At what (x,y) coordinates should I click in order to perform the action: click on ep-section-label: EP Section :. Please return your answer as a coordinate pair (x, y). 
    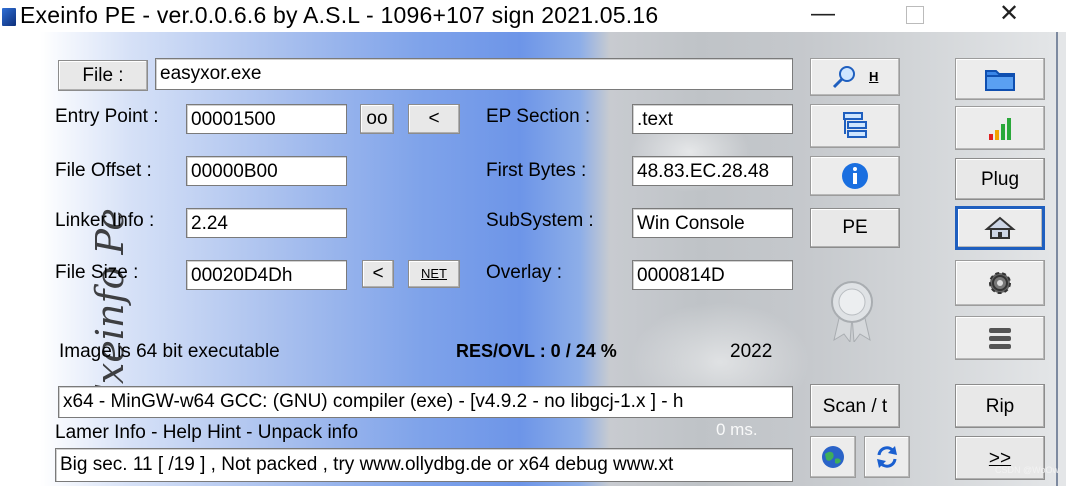
    Looking at the image, I should click on (538, 116).